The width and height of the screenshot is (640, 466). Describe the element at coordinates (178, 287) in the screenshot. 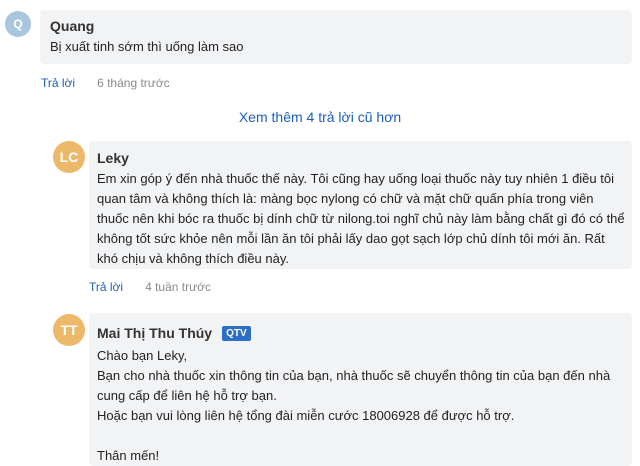

I see `comment-time: 4 tuần trước` at that location.